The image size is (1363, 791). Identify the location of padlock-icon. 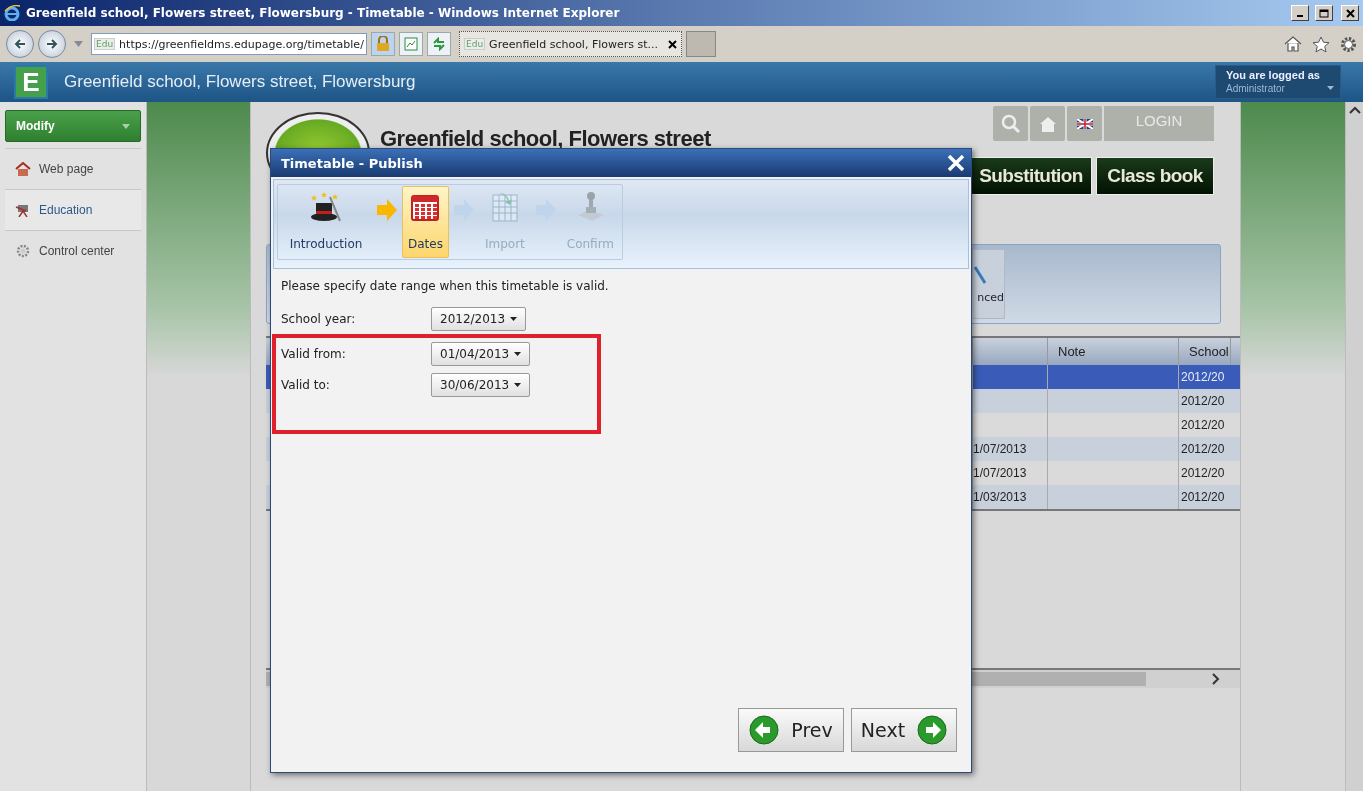
(383, 44).